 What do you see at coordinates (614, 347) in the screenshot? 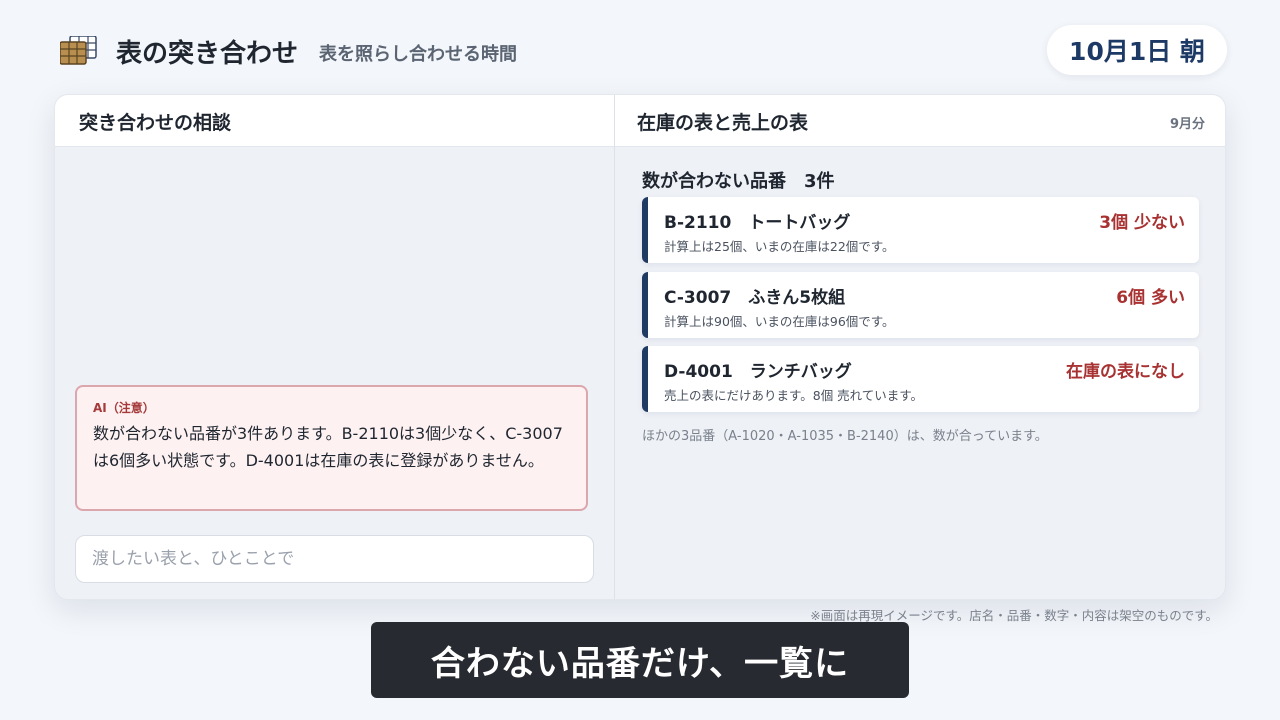
I see `pane-divider` at bounding box center [614, 347].